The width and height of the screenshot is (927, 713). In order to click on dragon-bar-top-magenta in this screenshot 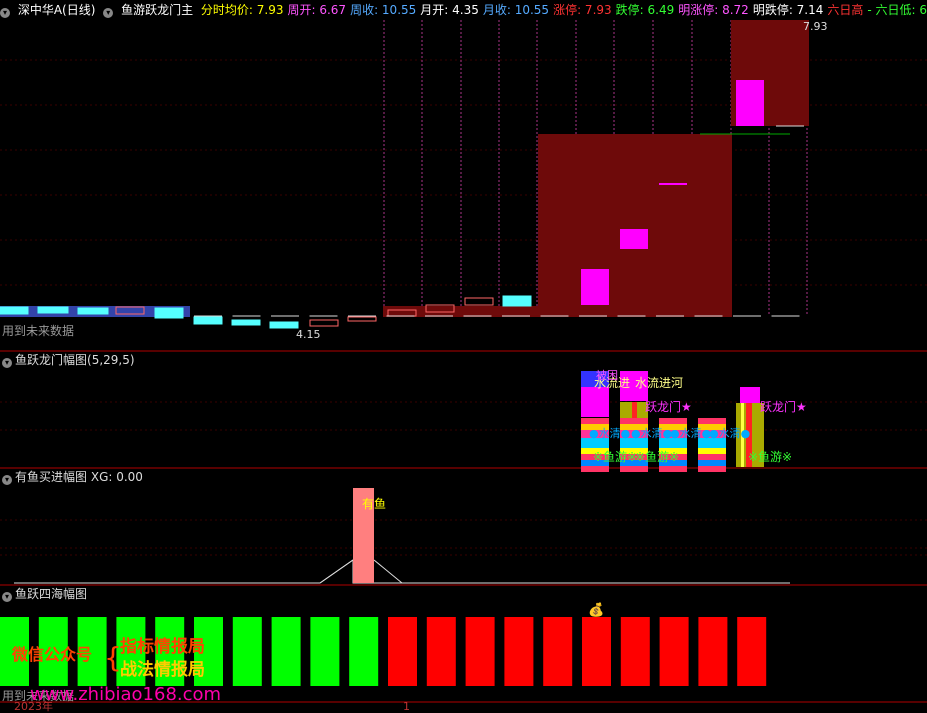, I will do `click(750, 395)`.